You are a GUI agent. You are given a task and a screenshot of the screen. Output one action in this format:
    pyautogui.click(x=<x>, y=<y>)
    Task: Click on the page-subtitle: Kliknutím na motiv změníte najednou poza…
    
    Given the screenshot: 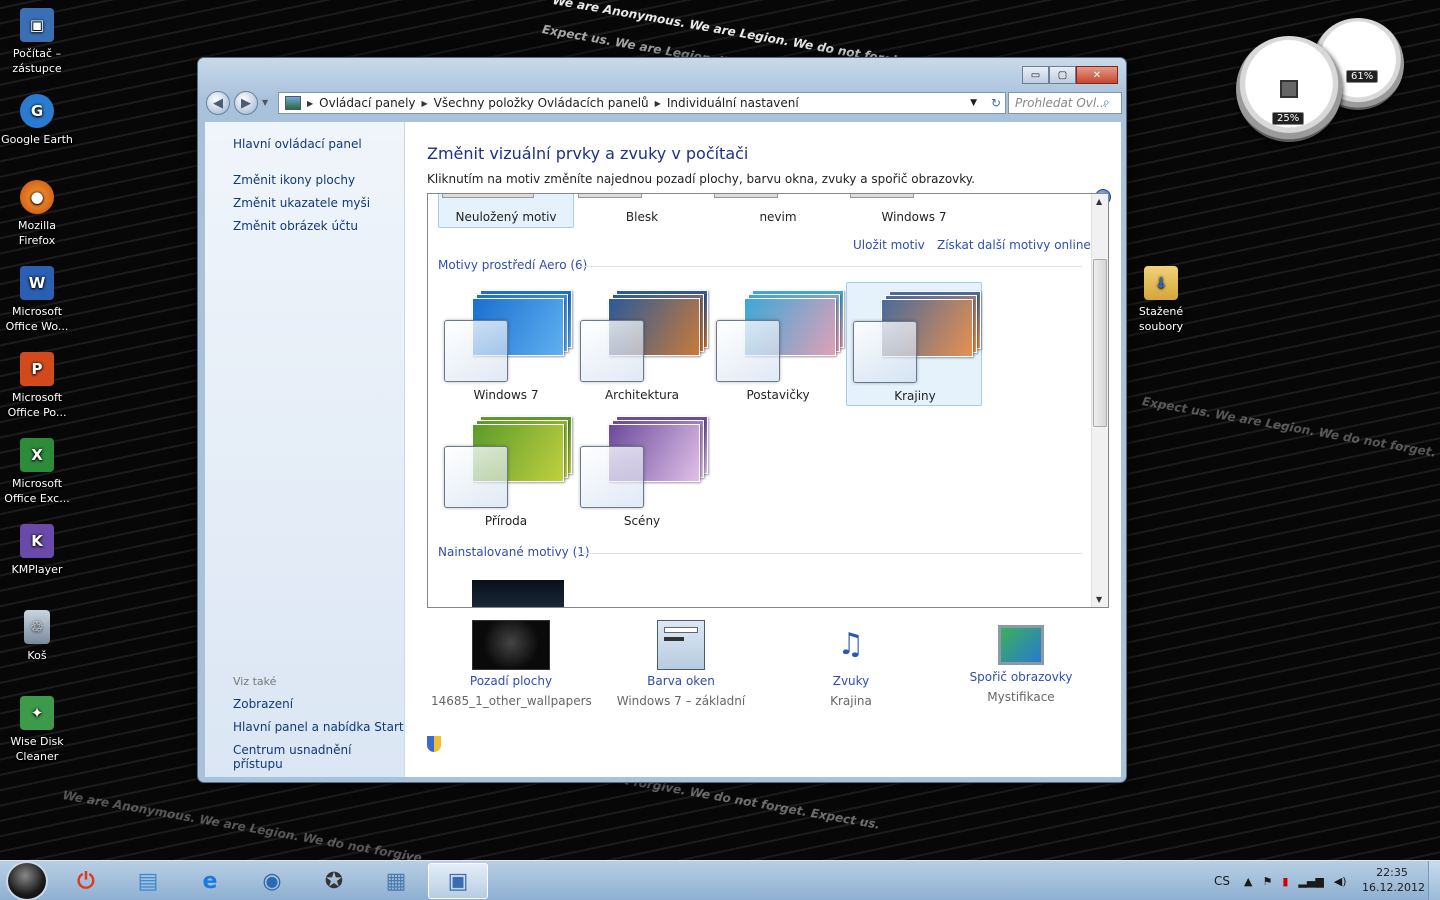 What is the action you would take?
    pyautogui.click(x=701, y=179)
    